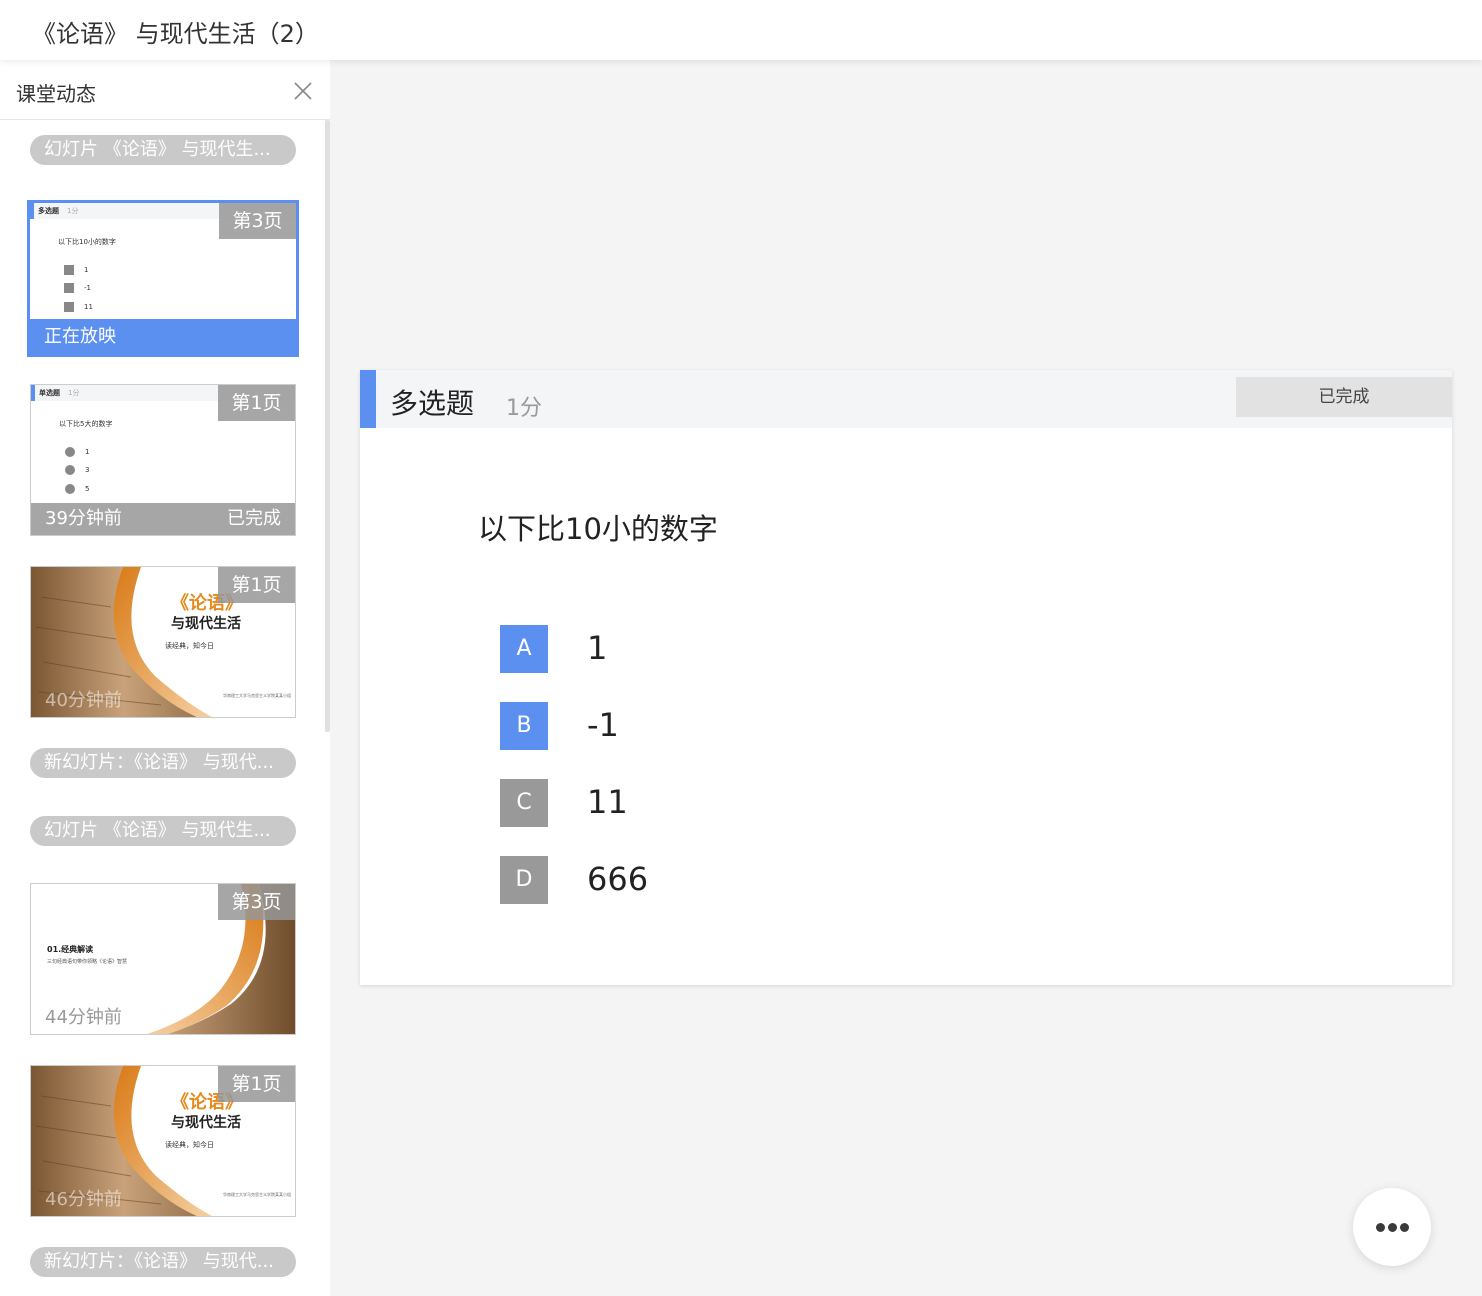 The image size is (1482, 1296). I want to click on sidebar-header: 课堂动态, so click(165, 90).